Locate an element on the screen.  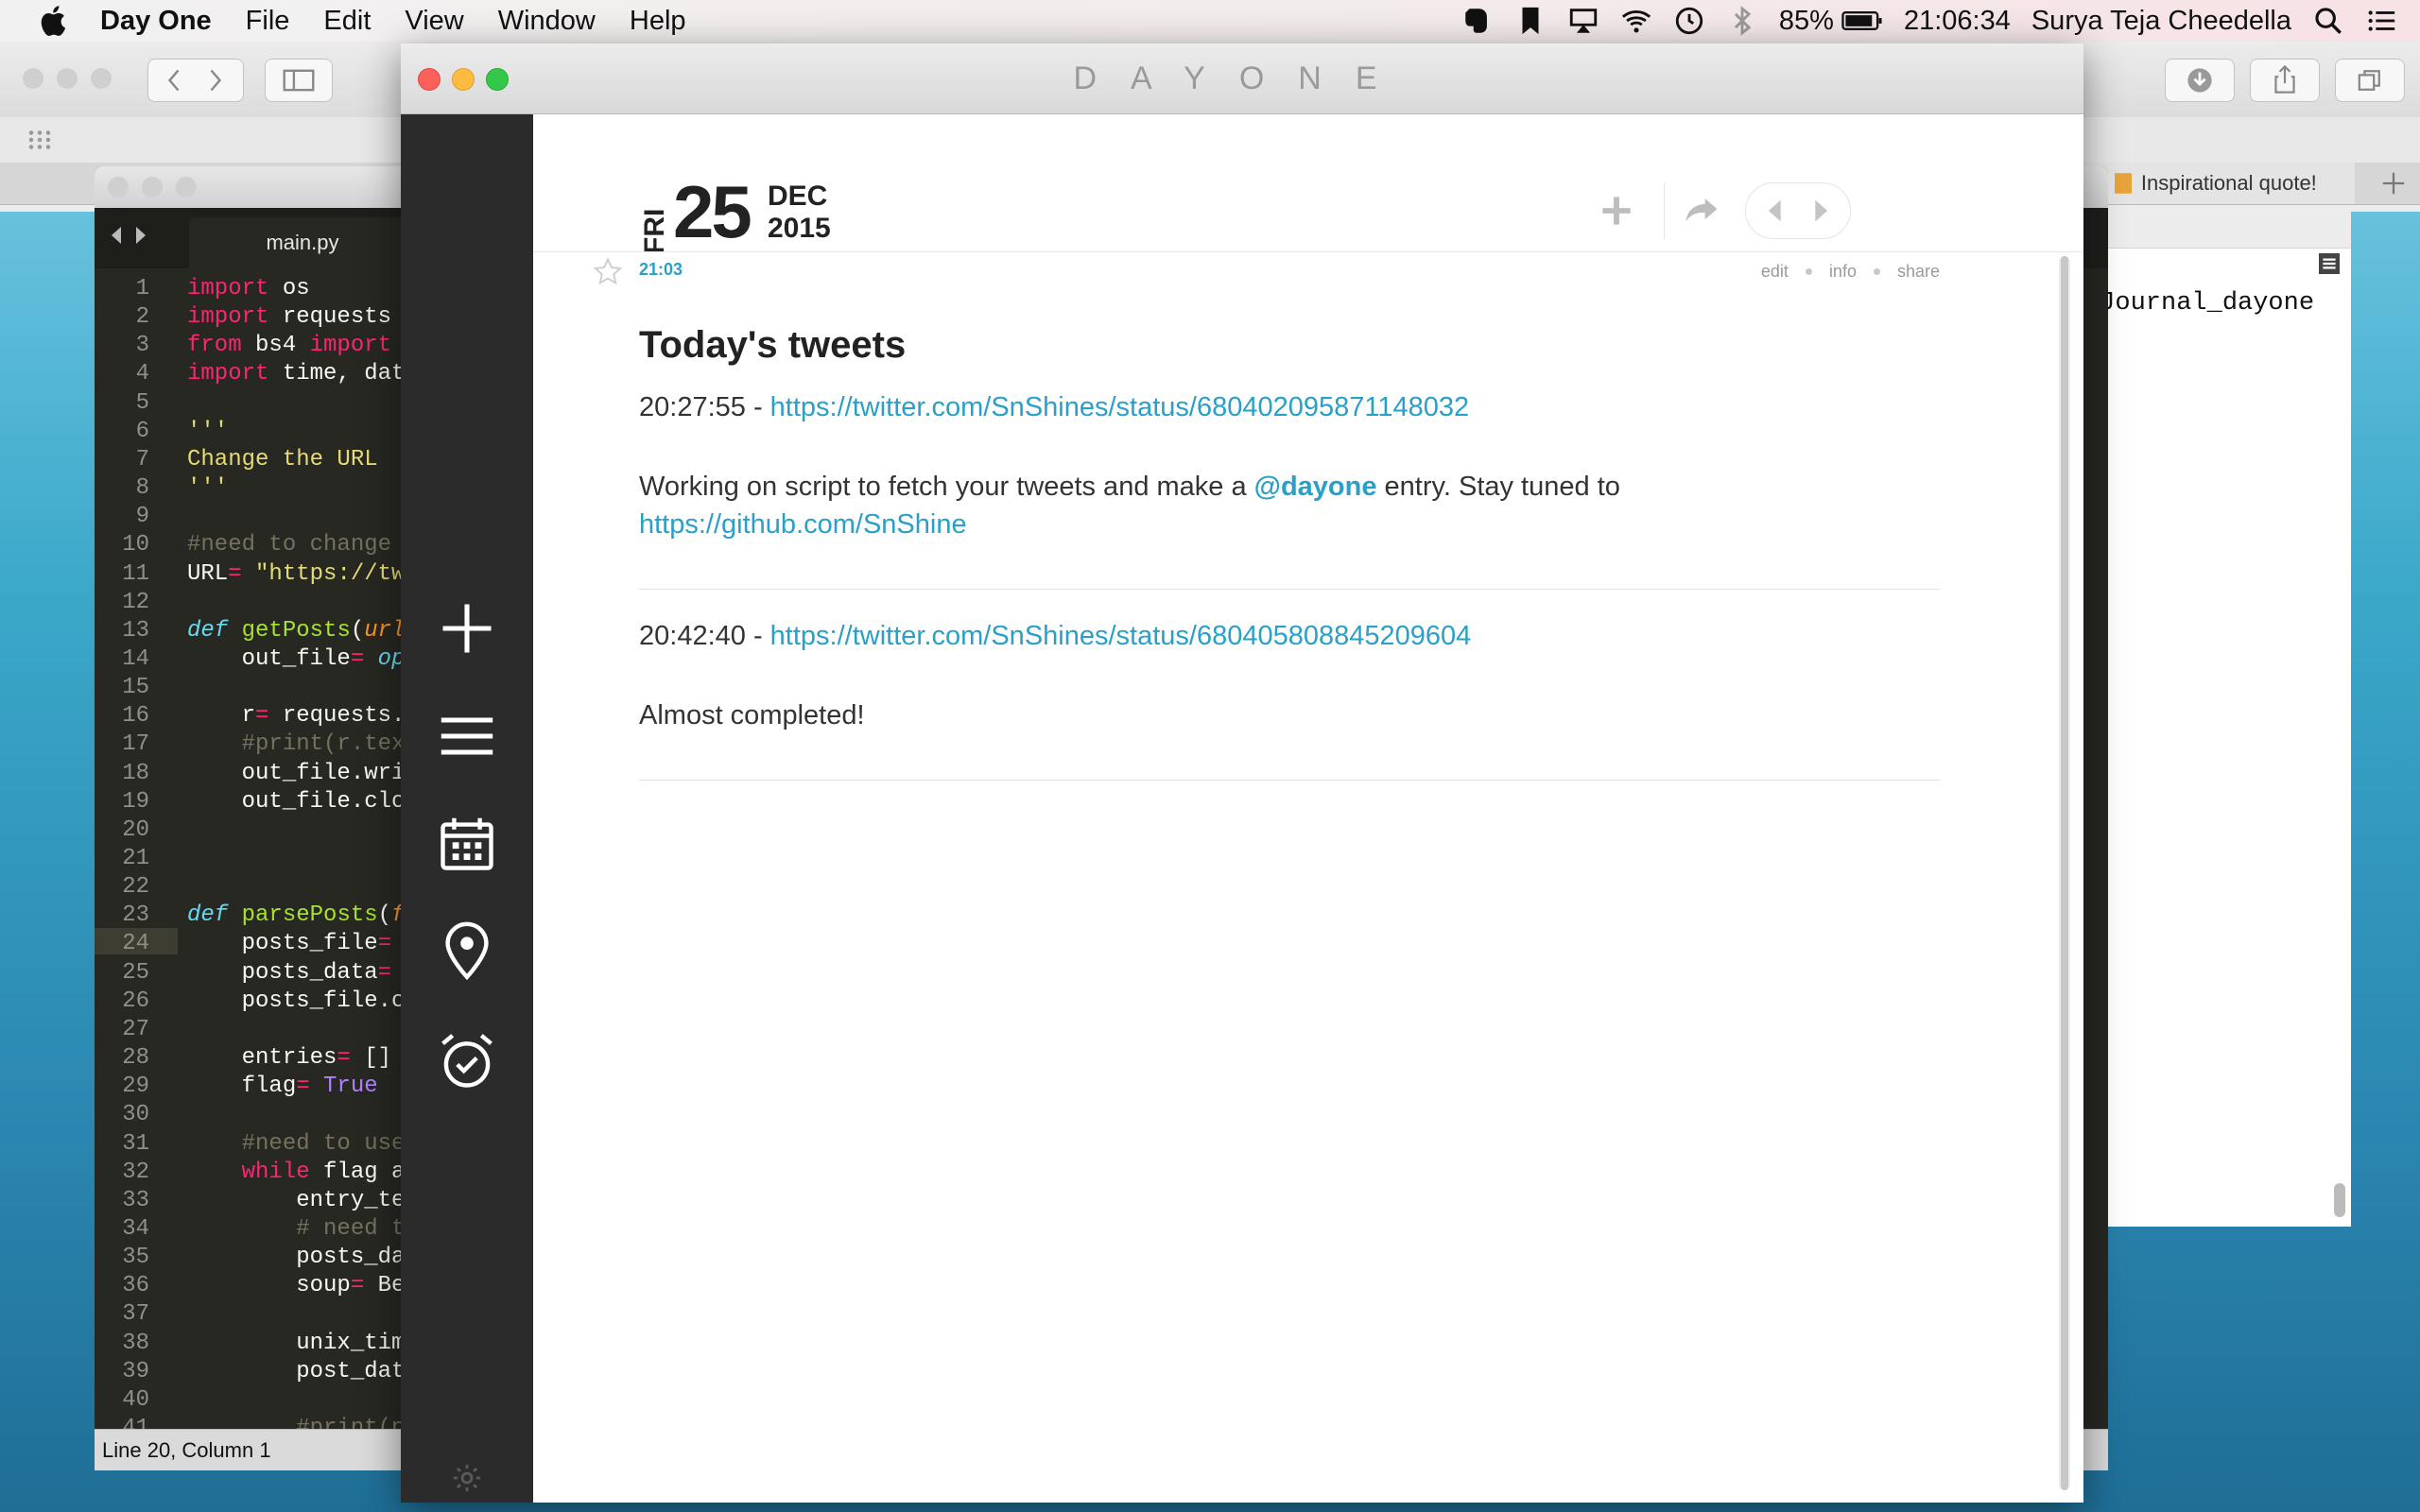
bluetooth-icon is located at coordinates (1742, 21).